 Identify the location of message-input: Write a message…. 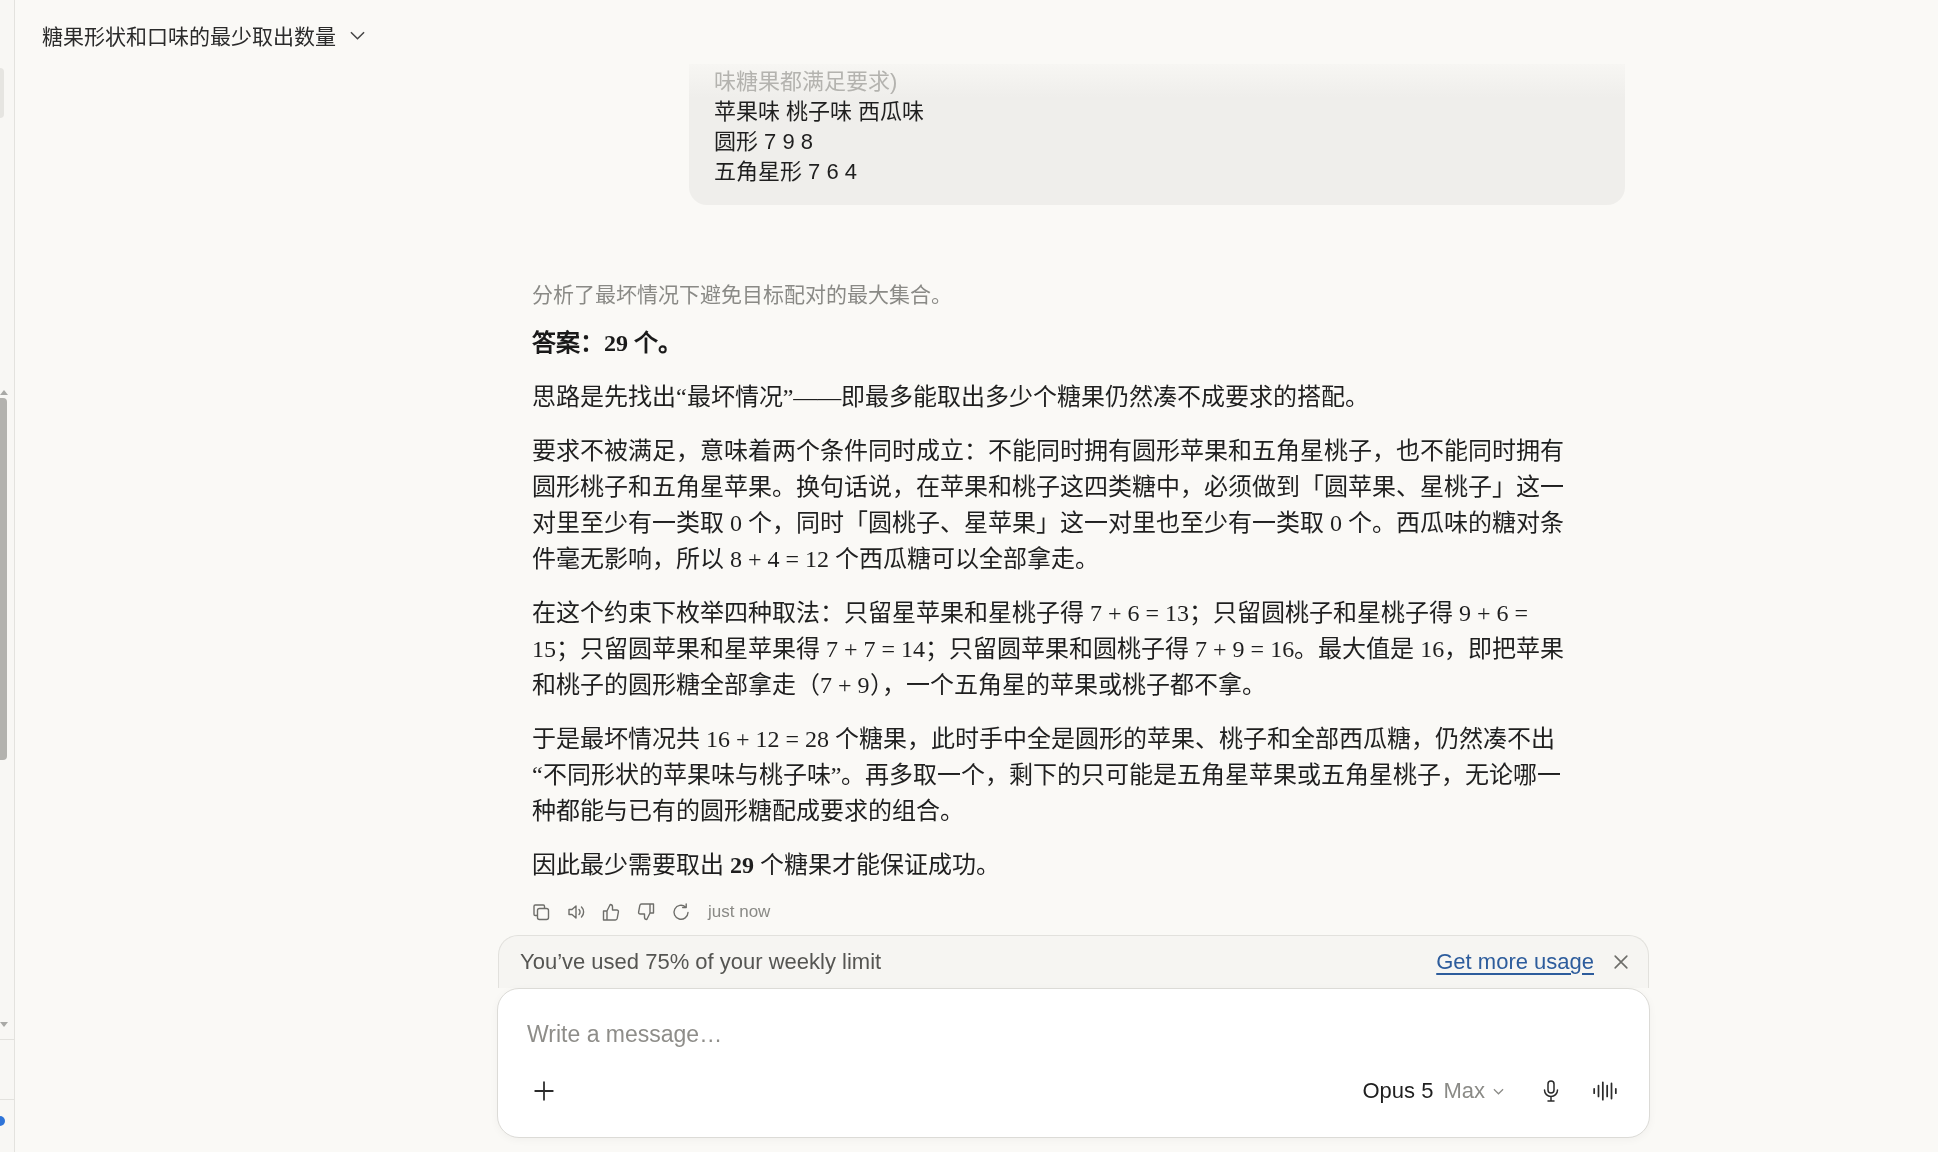
(1073, 1034).